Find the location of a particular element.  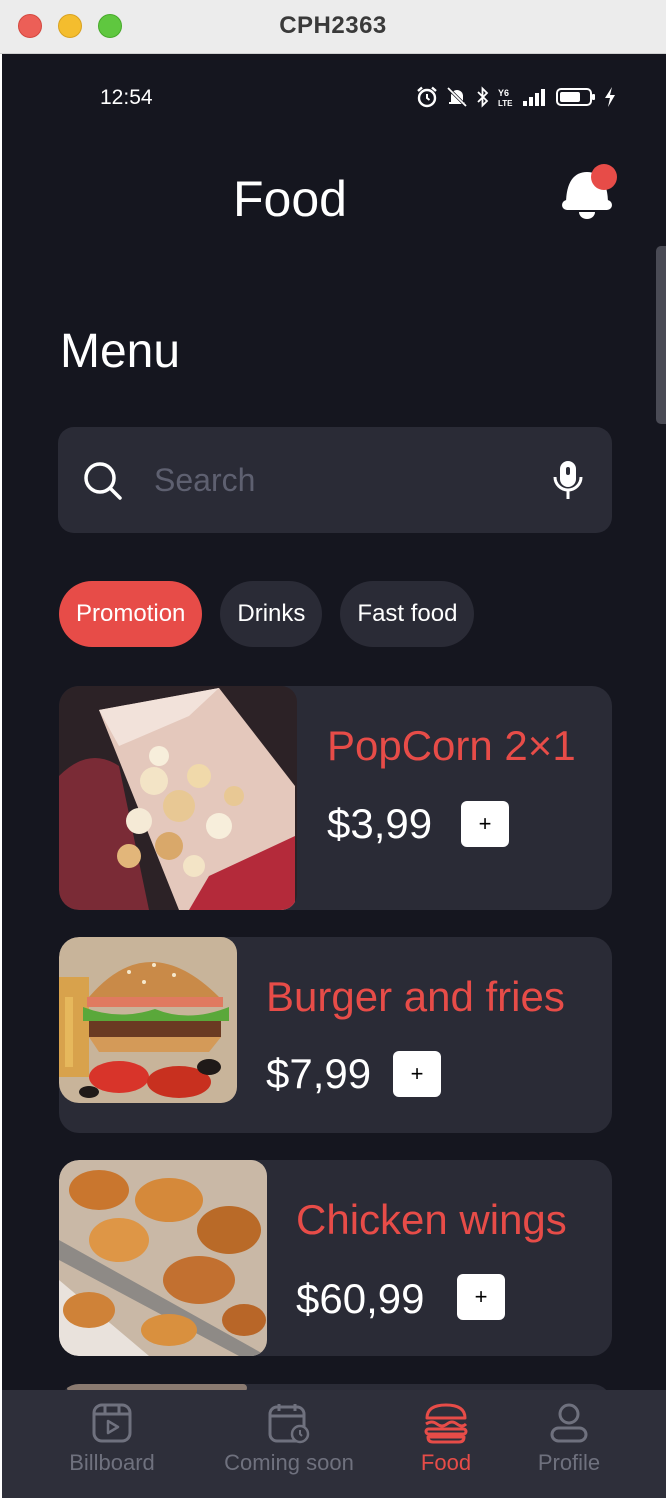

nav-label: Profile is located at coordinates (569, 1462).